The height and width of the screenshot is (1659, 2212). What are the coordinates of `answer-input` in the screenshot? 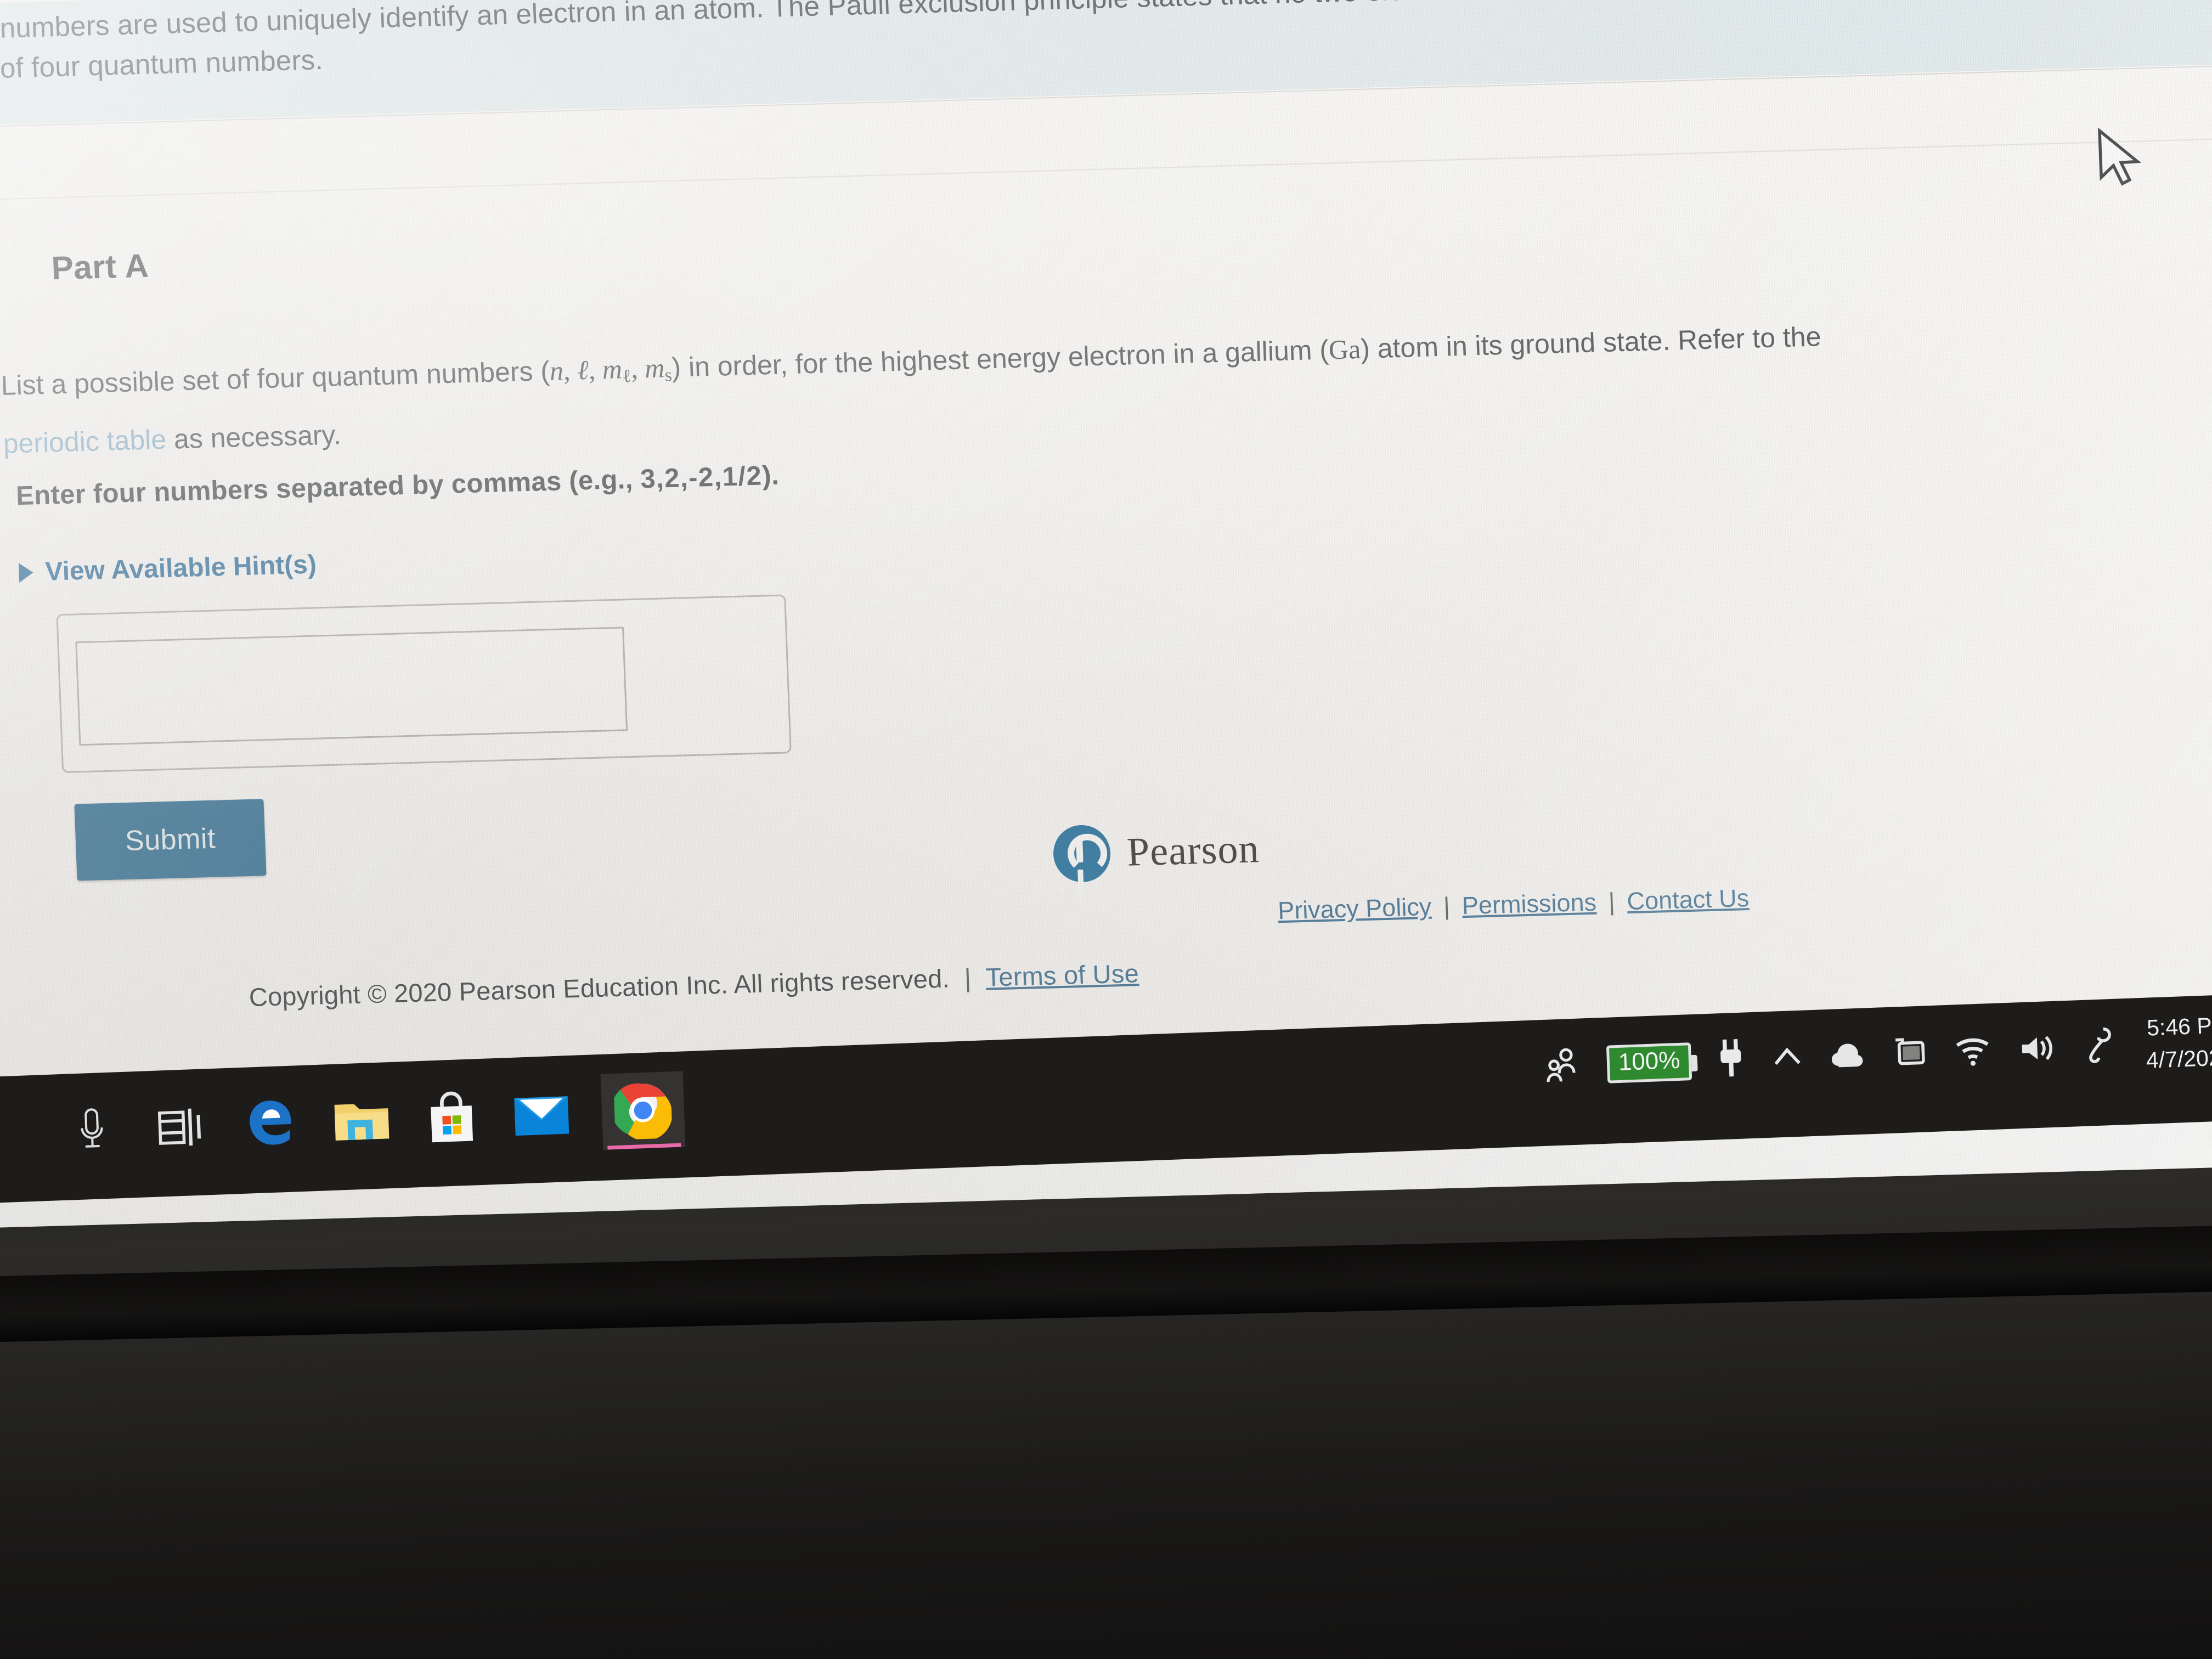 It's located at (351, 687).